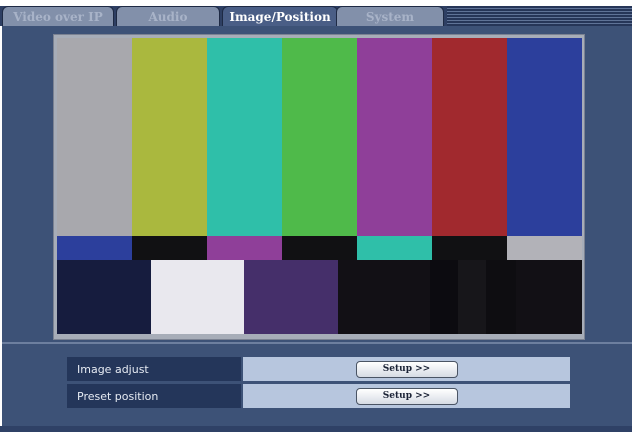  What do you see at coordinates (168, 16) in the screenshot?
I see `tab-audio: Audio` at bounding box center [168, 16].